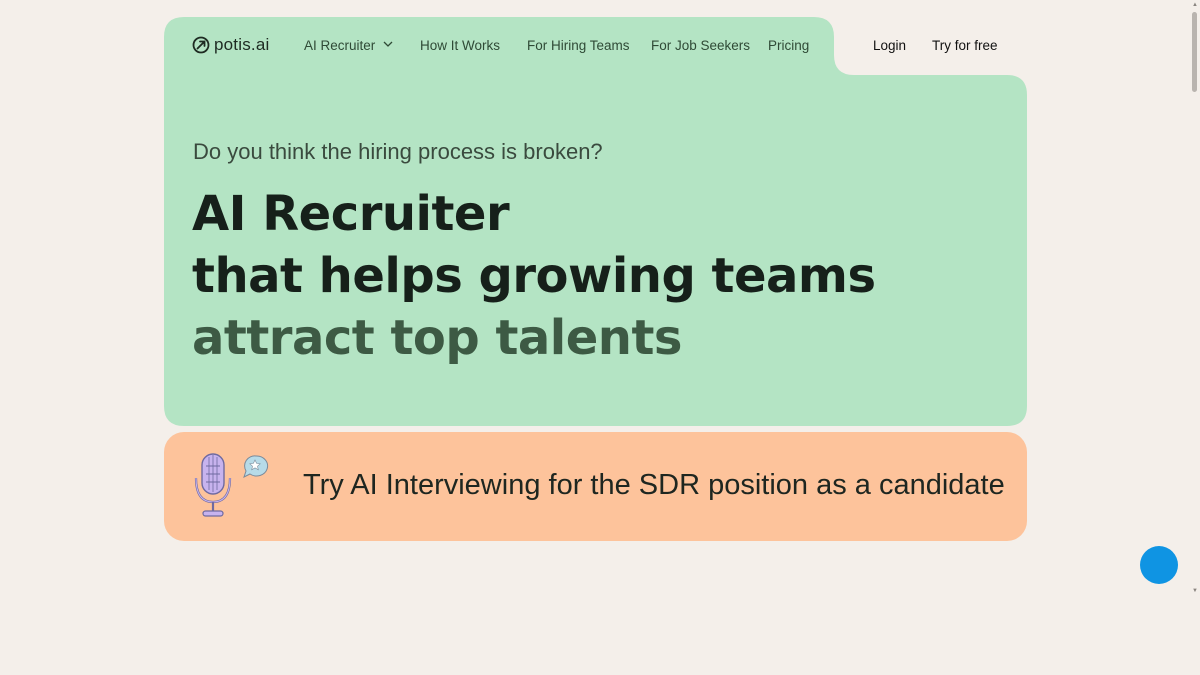 The width and height of the screenshot is (1200, 675). I want to click on nav-pricing: Pricing, so click(788, 45).